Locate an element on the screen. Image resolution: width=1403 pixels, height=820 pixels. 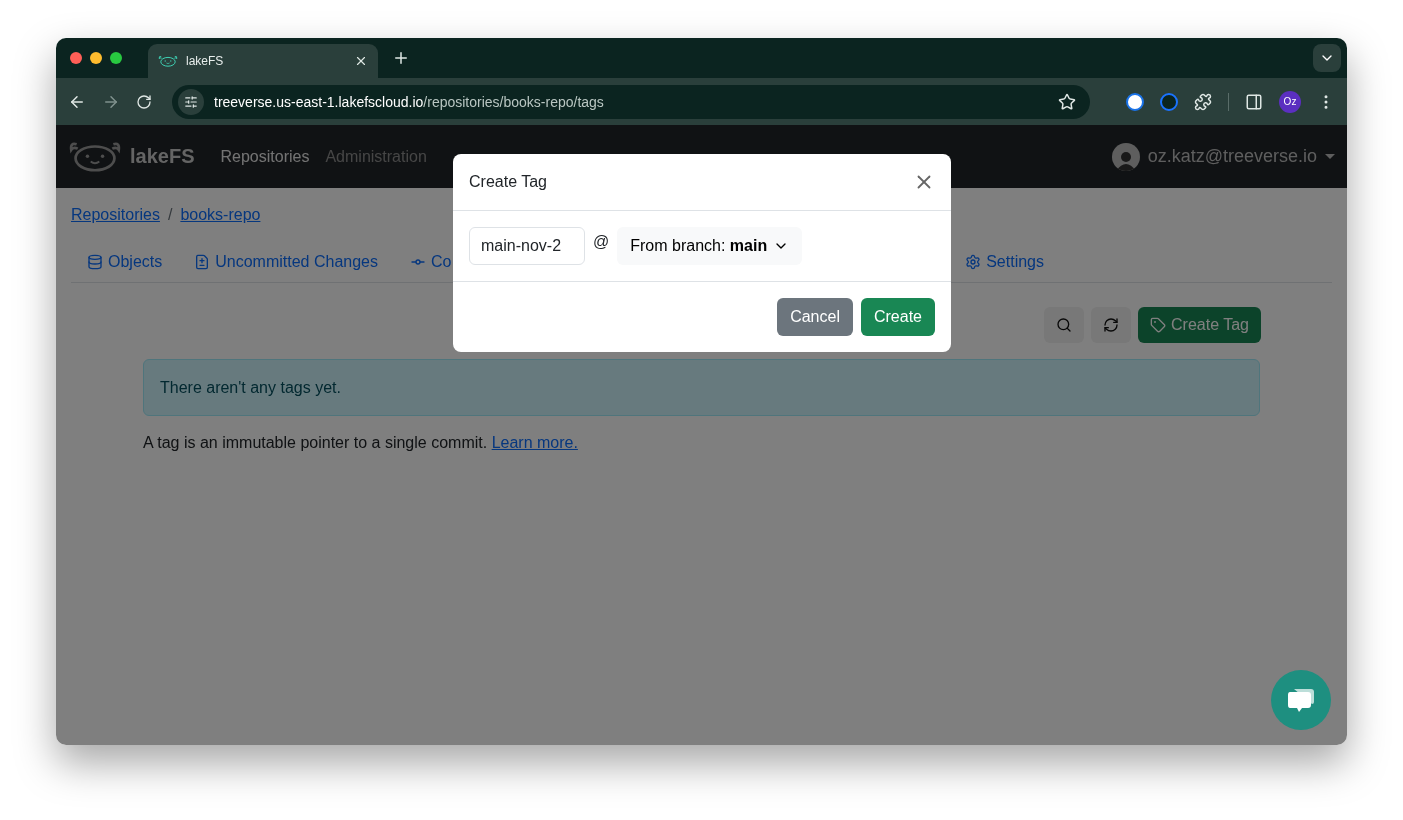
address-bar: treeverse.us-east-1.lakefscloud.io/repositories/books-repo/tags is located at coordinates (631, 101).